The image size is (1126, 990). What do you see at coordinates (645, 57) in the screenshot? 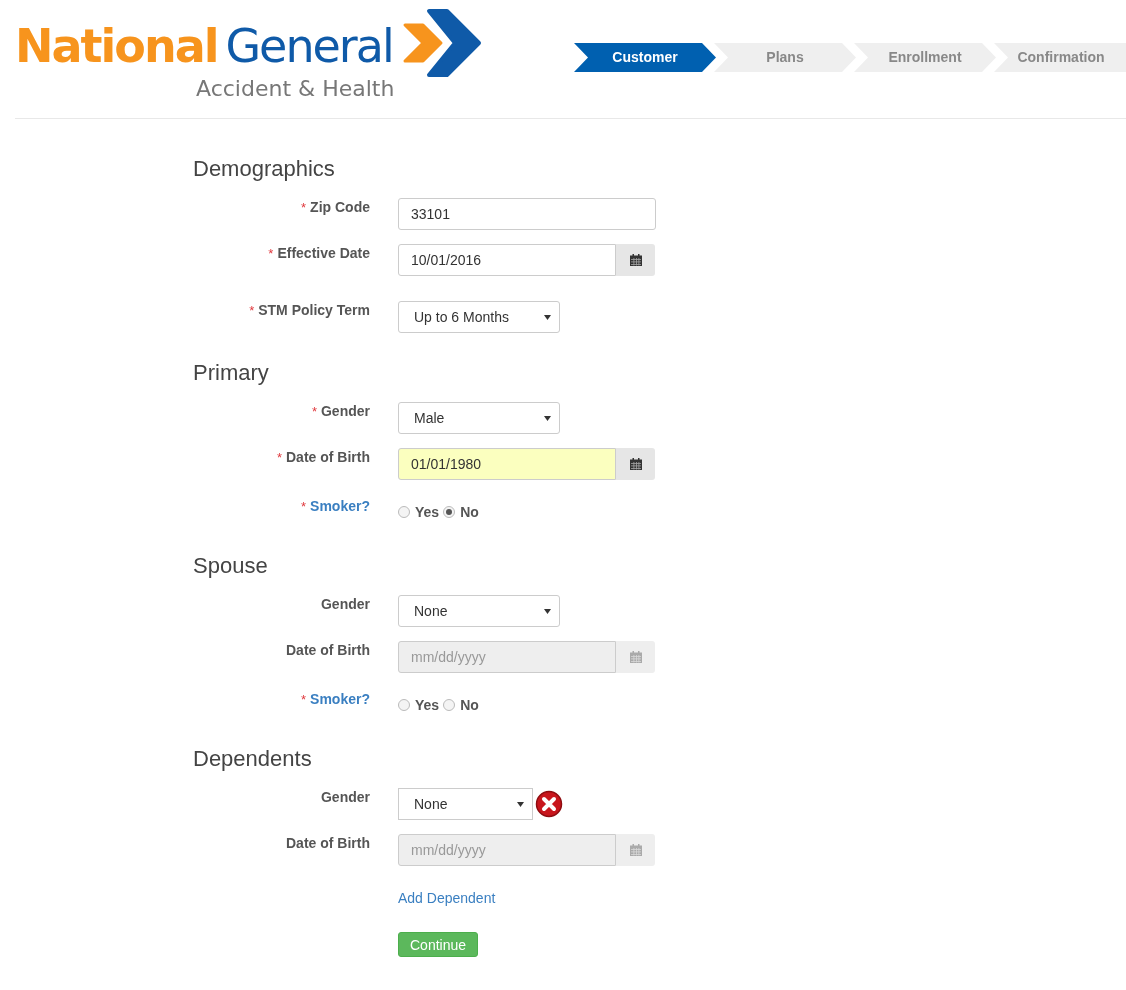
I see `progress-step: Customer` at bounding box center [645, 57].